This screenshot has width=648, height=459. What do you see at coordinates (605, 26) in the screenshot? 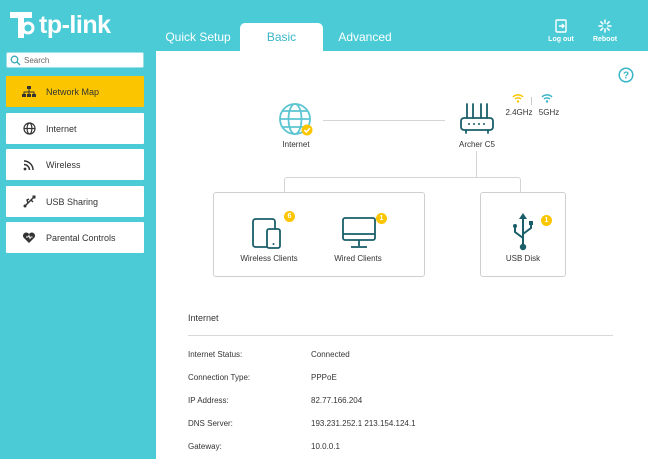
I see `reboot-icon` at bounding box center [605, 26].